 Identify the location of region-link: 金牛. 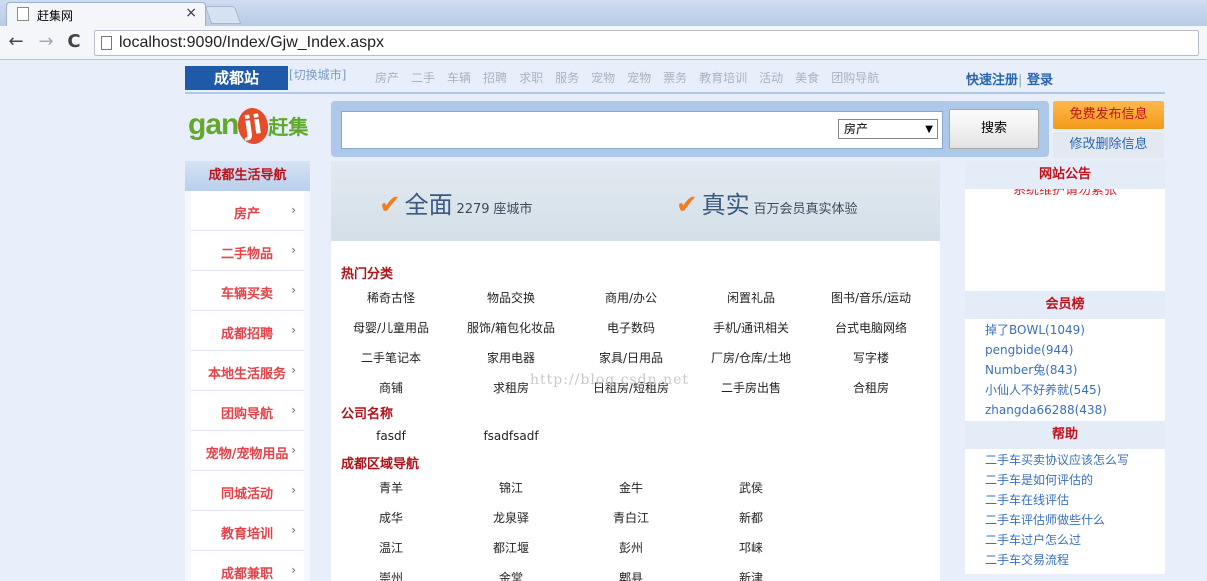
(631, 487).